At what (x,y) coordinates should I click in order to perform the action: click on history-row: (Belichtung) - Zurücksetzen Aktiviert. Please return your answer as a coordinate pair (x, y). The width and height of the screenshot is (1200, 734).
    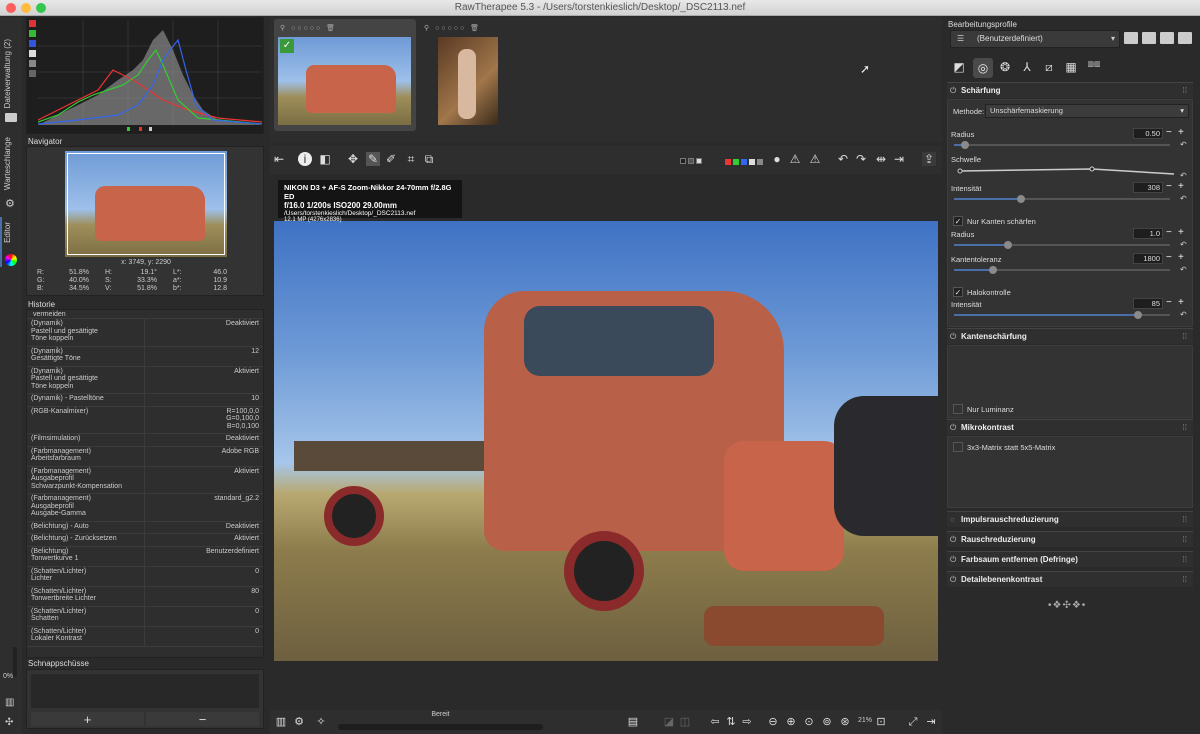
    Looking at the image, I should click on (145, 540).